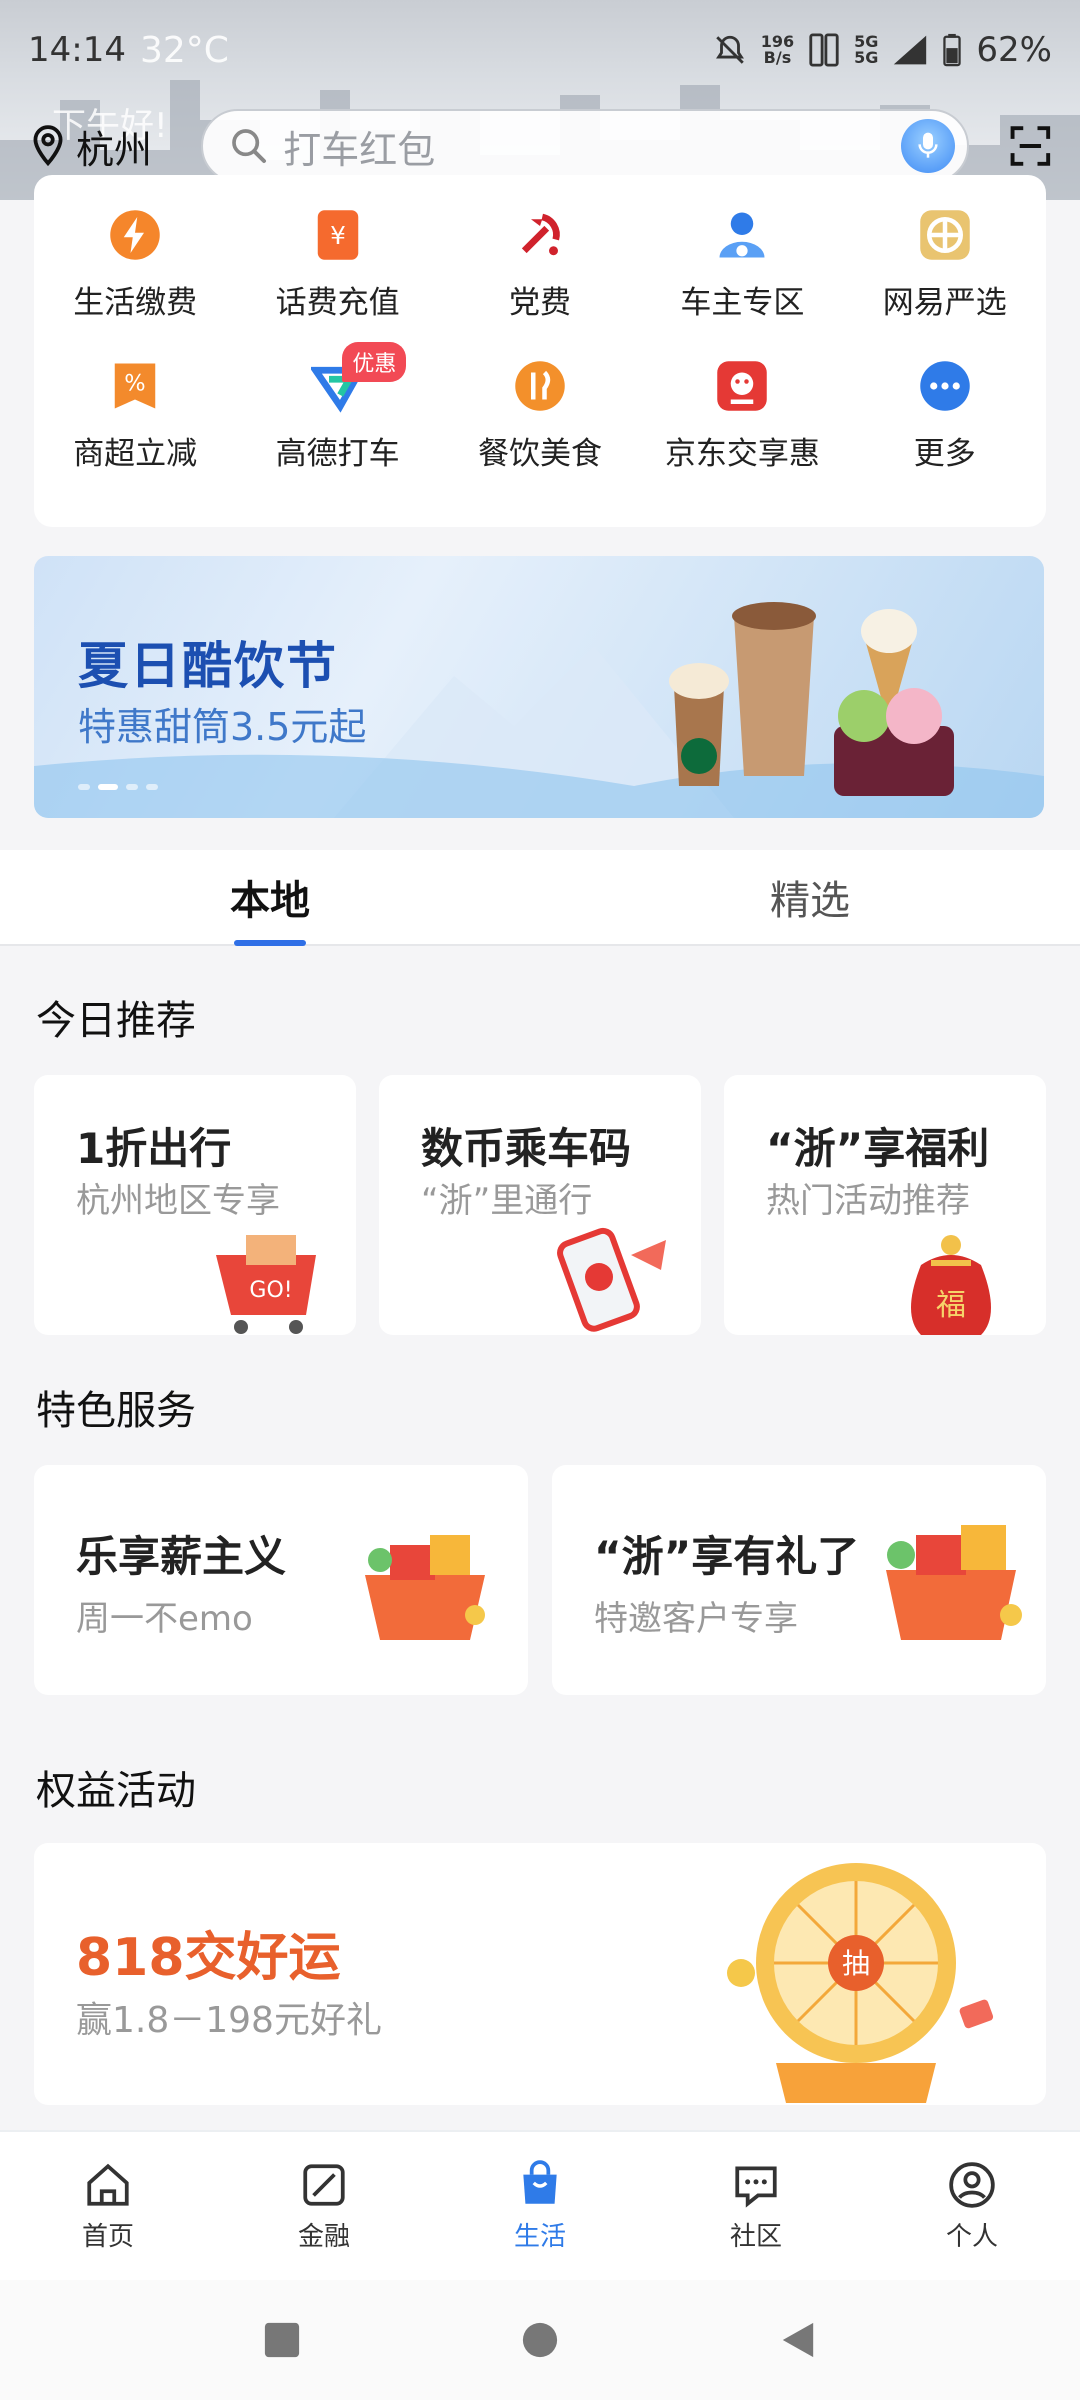  Describe the element at coordinates (971, 2236) in the screenshot. I see `nav-label: 个人` at that location.